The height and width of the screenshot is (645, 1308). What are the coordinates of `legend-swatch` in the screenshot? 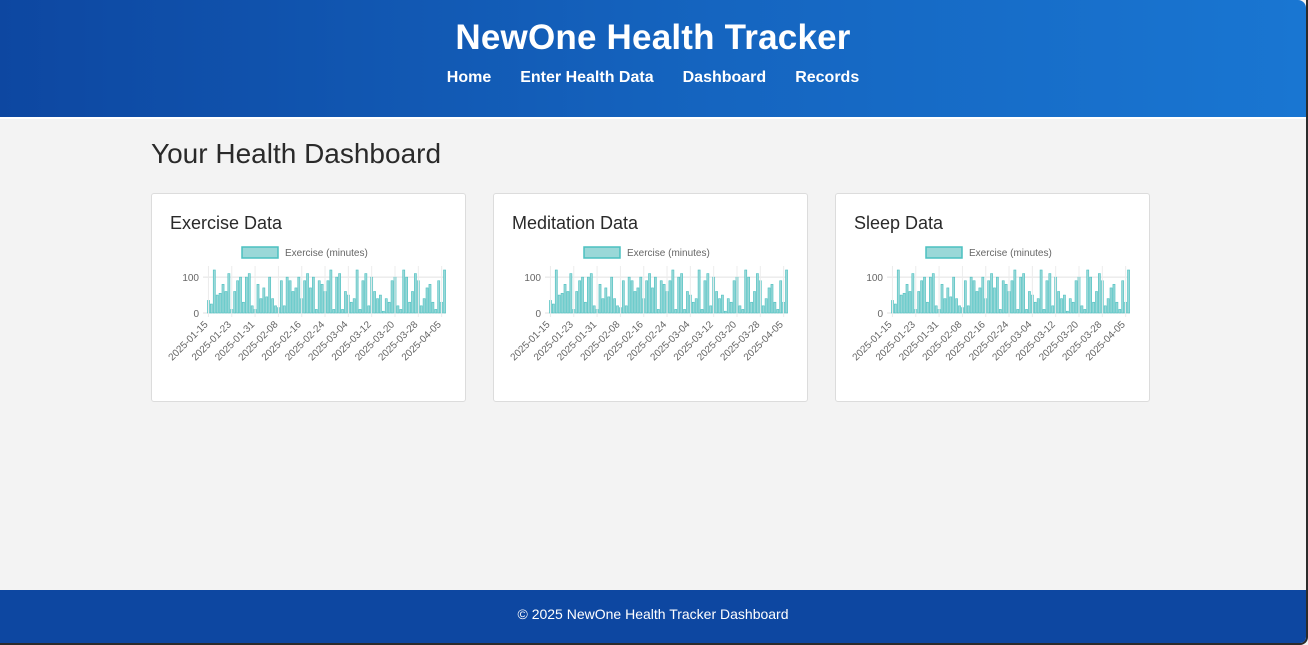 It's located at (944, 252).